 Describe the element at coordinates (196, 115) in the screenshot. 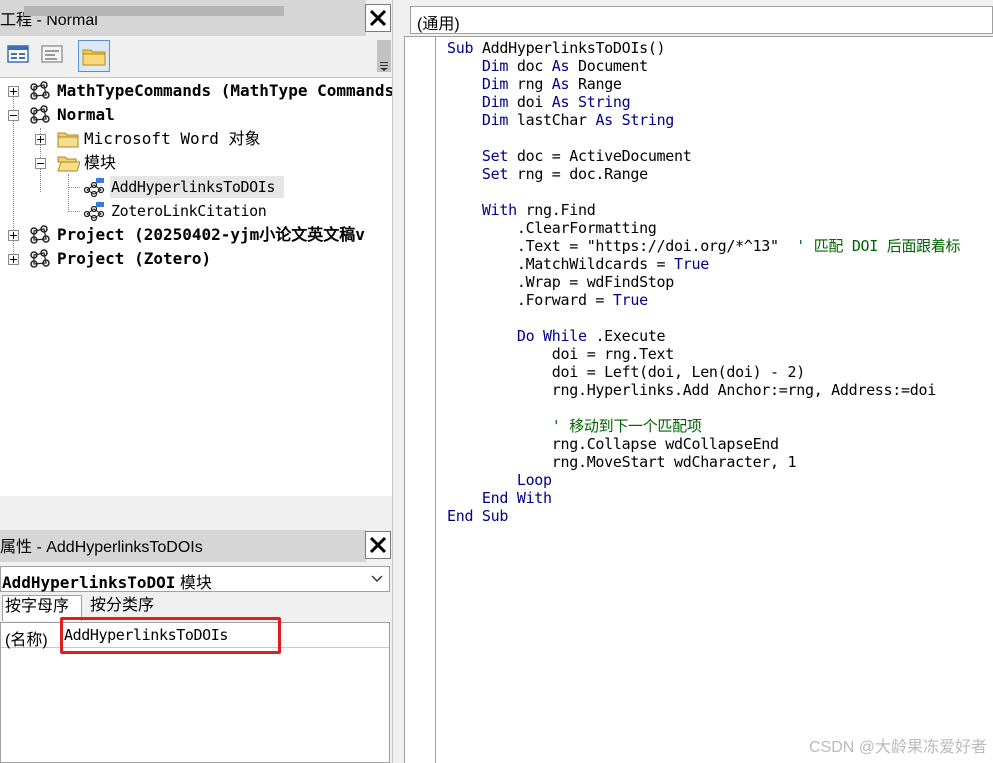

I see `tree-item-normal: Normal` at that location.